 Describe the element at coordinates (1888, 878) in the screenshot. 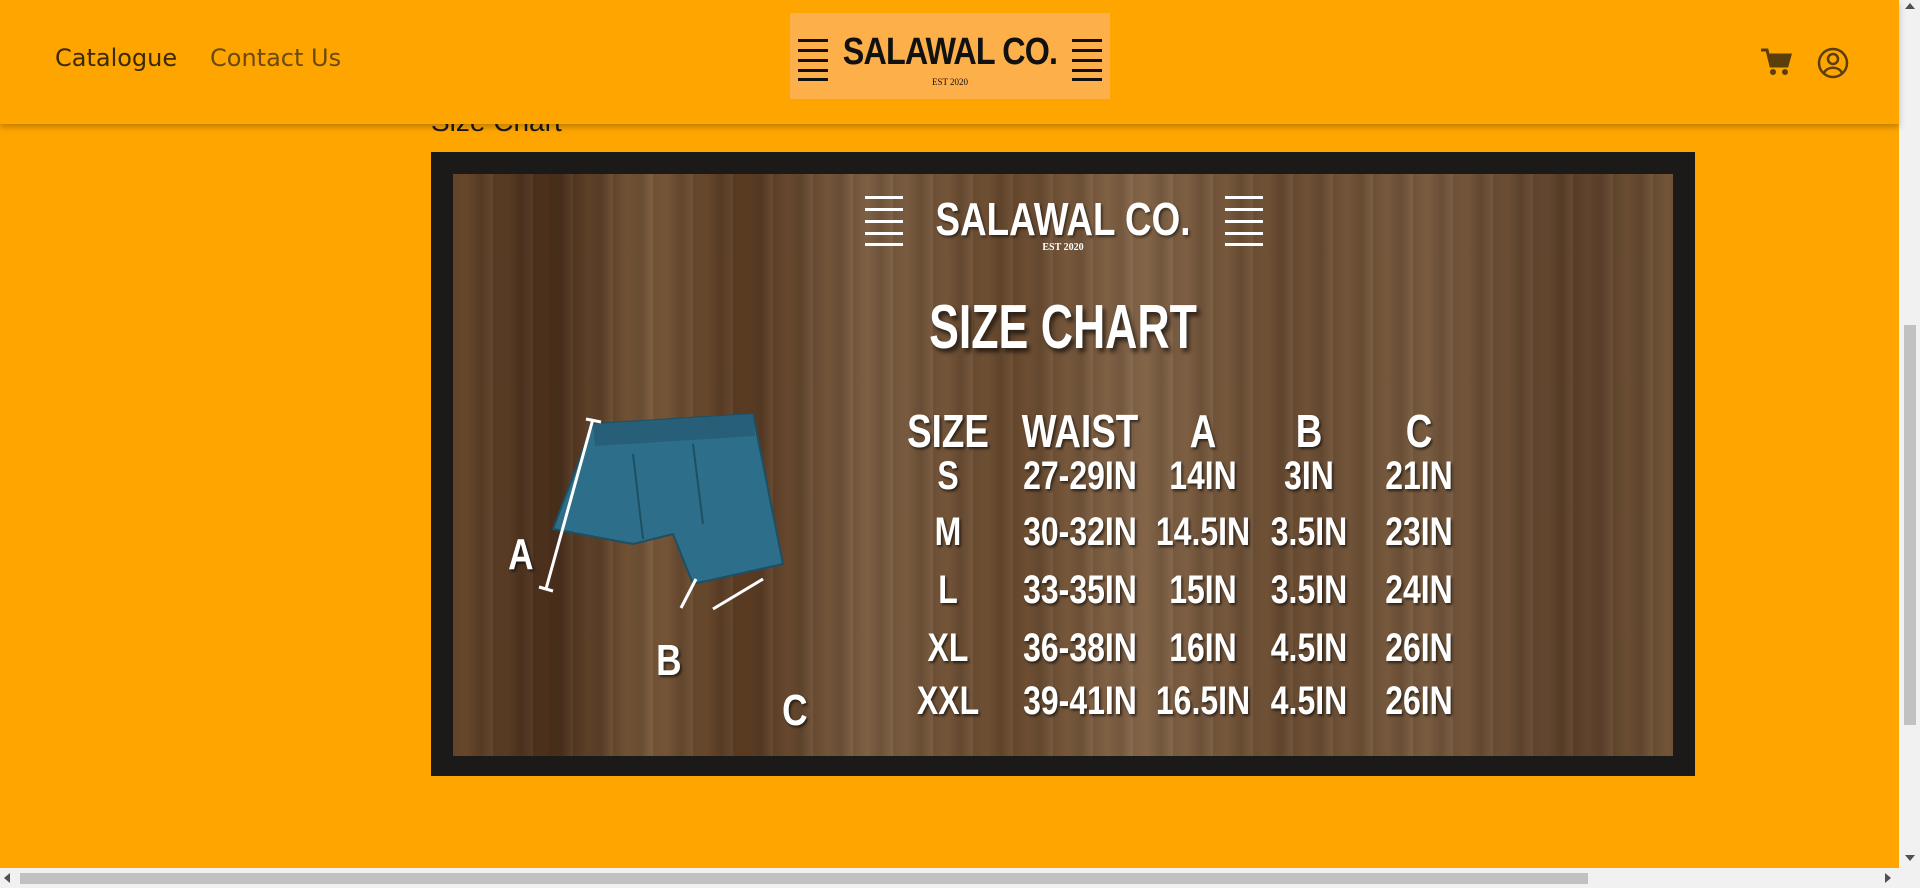

I see `scroll-right-arrow-icon` at that location.